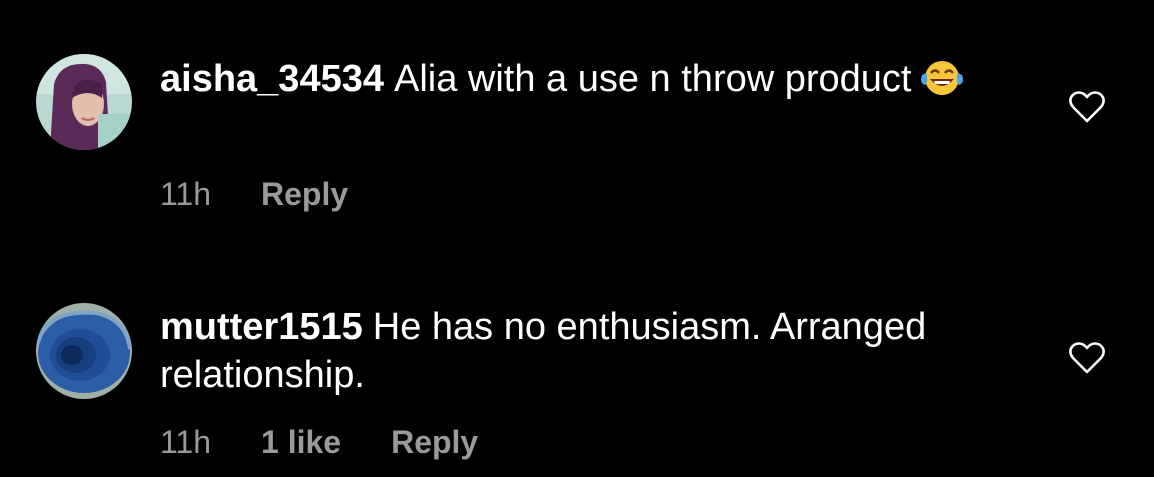 The width and height of the screenshot is (1154, 477). What do you see at coordinates (434, 442) in the screenshot?
I see `reply-button: Reply` at bounding box center [434, 442].